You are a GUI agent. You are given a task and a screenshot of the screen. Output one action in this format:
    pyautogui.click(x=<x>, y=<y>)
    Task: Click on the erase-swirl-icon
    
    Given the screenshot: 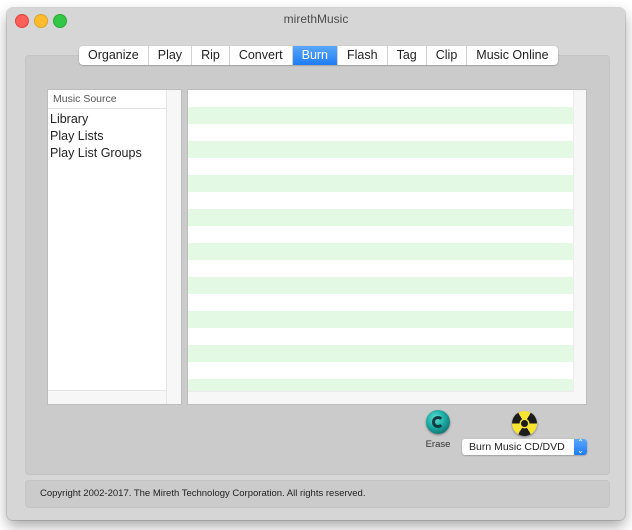 What is the action you would take?
    pyautogui.click(x=438, y=422)
    